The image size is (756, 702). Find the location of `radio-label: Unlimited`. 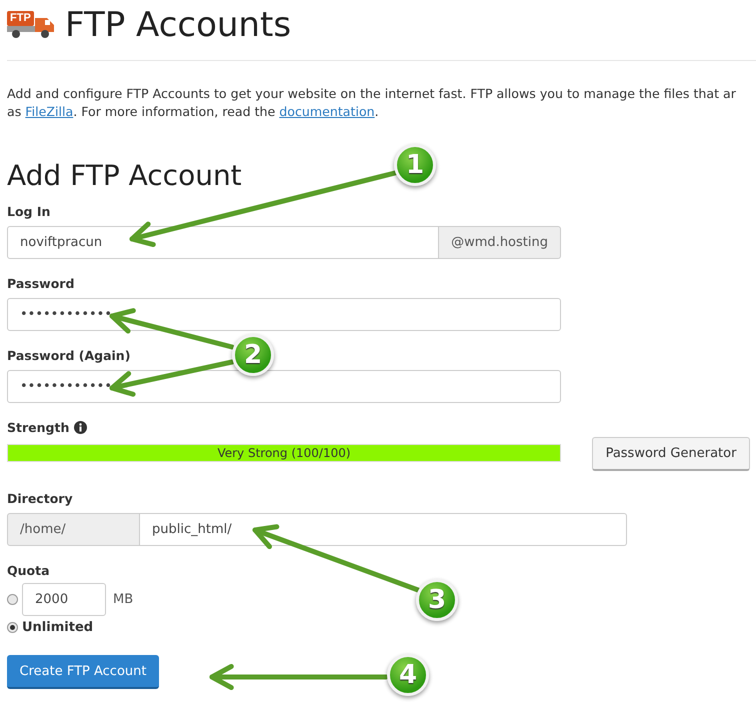

radio-label: Unlimited is located at coordinates (58, 627).